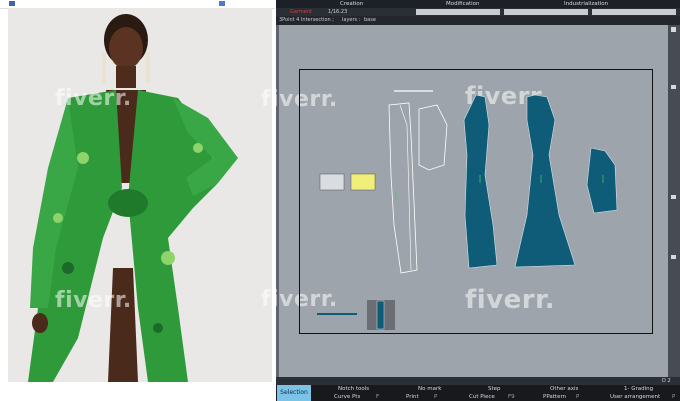 This screenshot has width=680, height=401. Describe the element at coordinates (638, 389) in the screenshot. I see `grading-button: 1- Grading` at that location.